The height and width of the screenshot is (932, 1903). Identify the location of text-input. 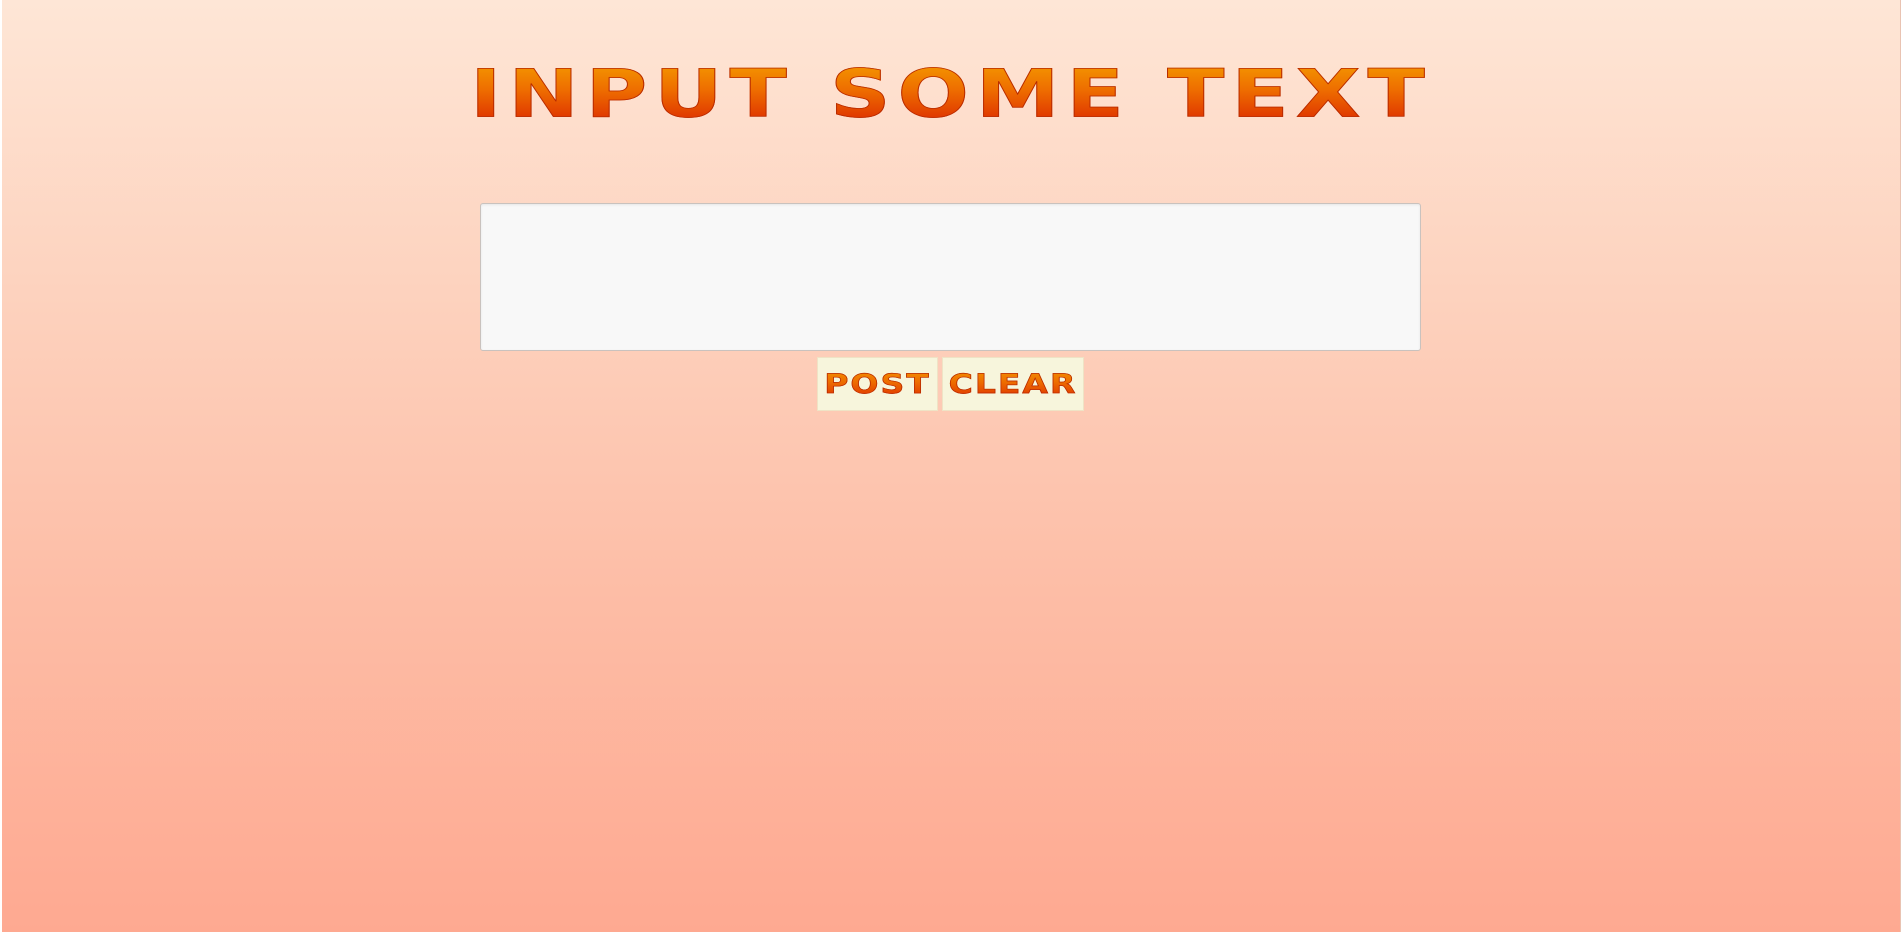
(950, 277).